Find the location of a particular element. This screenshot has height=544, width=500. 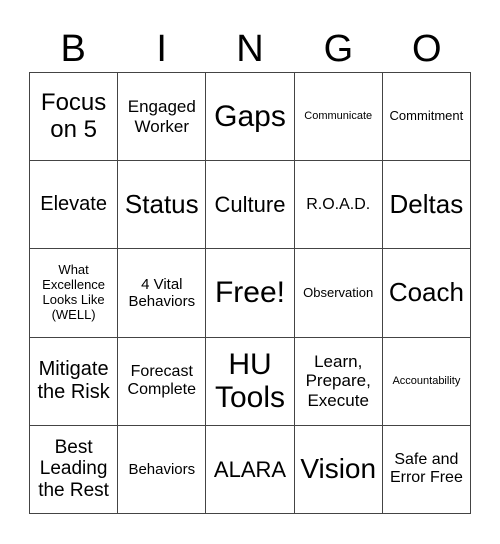

header-letter-n: N is located at coordinates (250, 49).